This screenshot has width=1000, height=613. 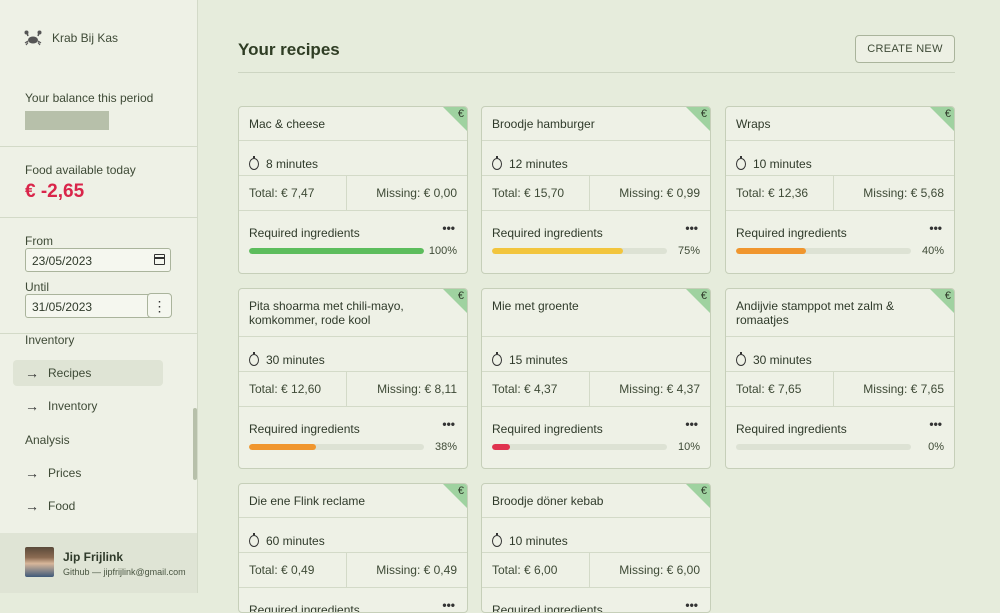 I want to click on recipe-total: Total: € 7,65, so click(x=769, y=389).